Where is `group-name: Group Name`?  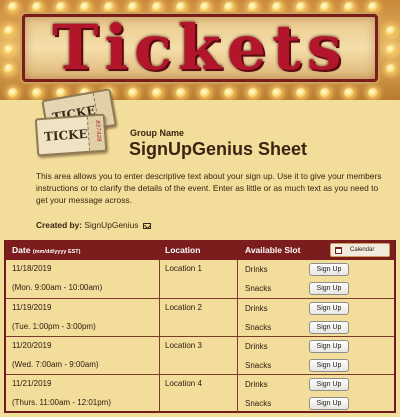 group-name: Group Name is located at coordinates (157, 133).